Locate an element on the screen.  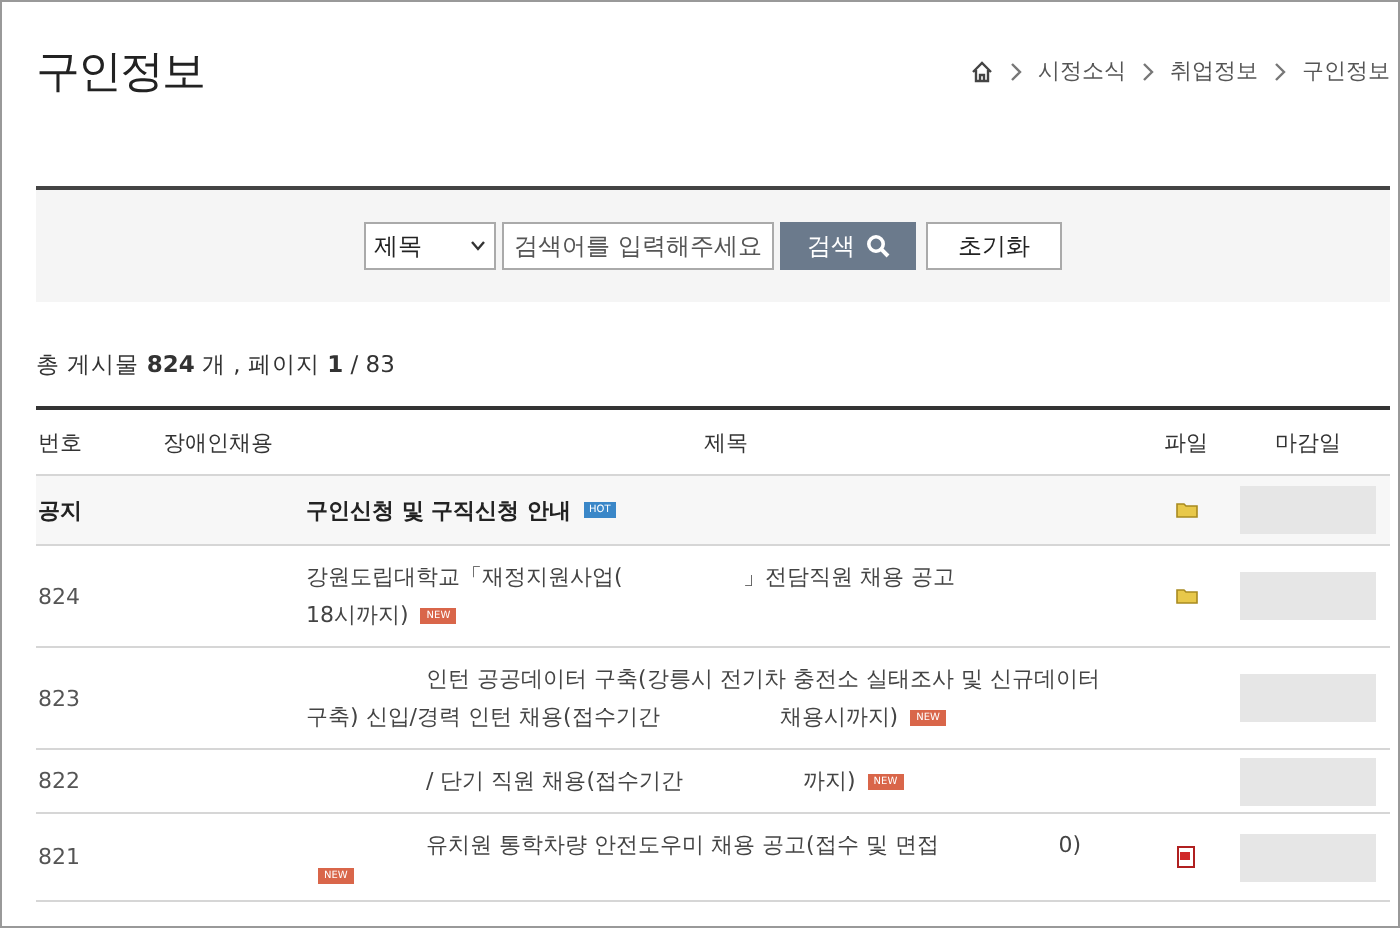
post-title-link: 구인신청 및 구직신청 안내 is located at coordinates (438, 510).